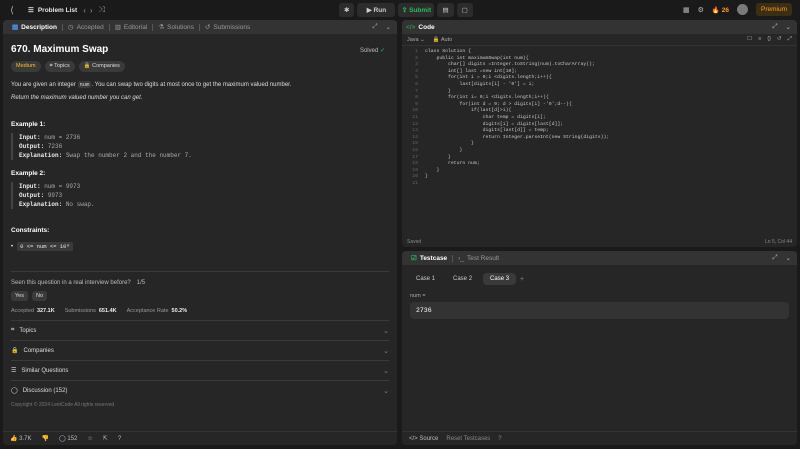  Describe the element at coordinates (599, 78) in the screenshot. I see `code-line: 5 for(int i = 0;i <digits.length;i++){` at that location.